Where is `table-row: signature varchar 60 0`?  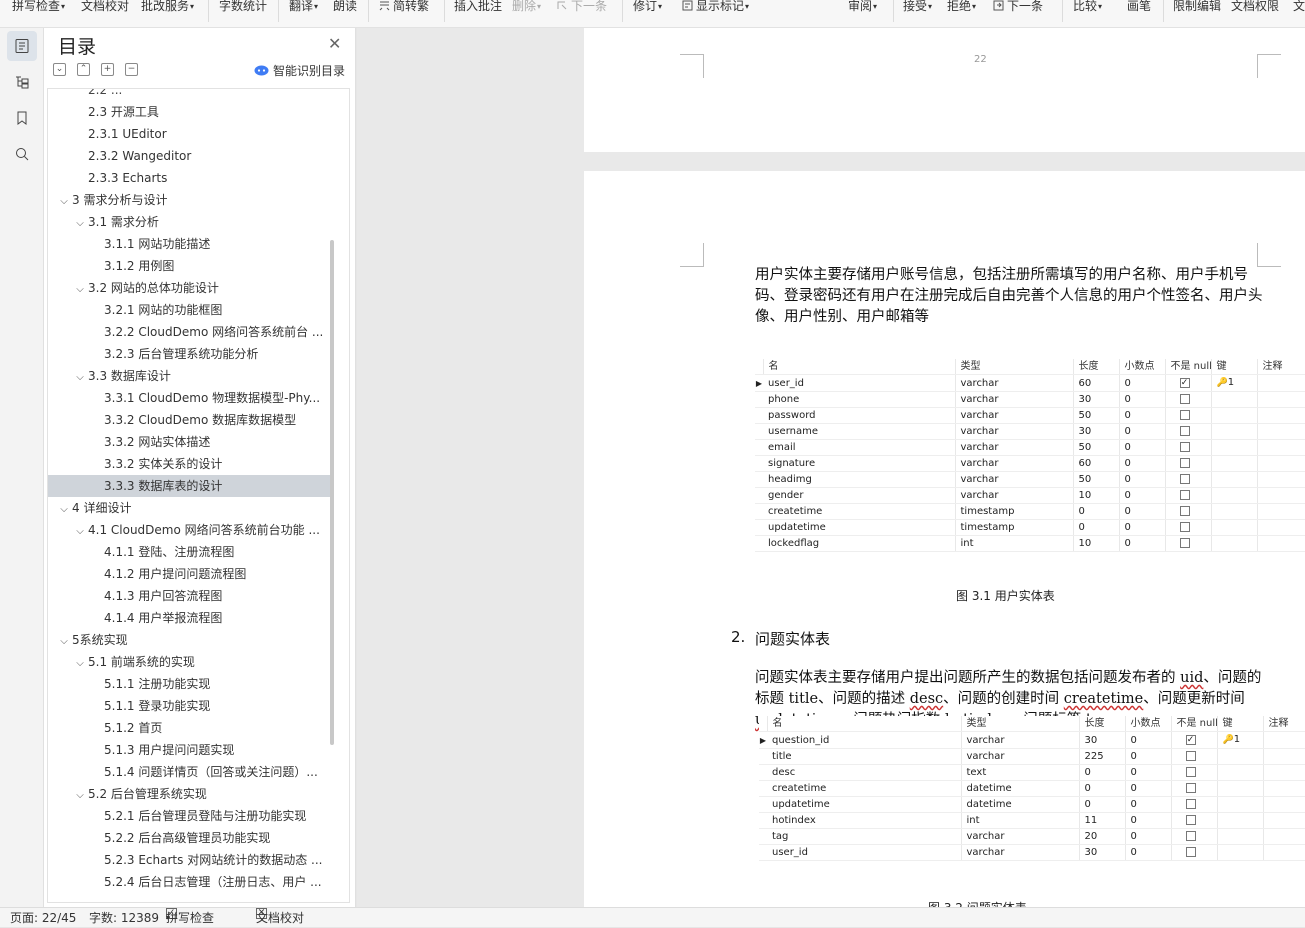
table-row: signature varchar 60 0 is located at coordinates (1030, 463).